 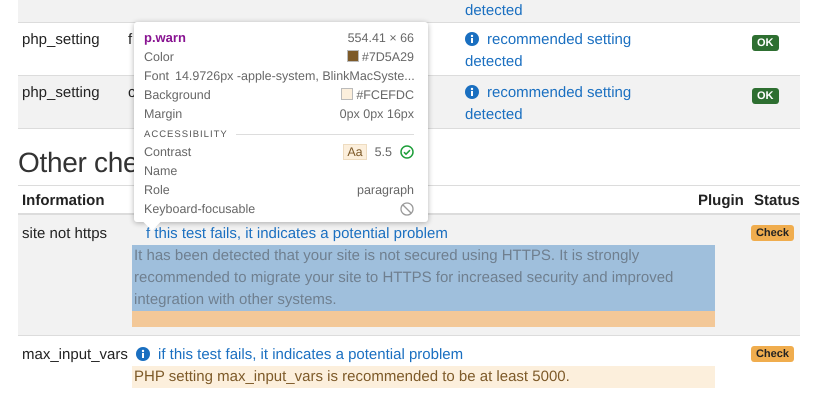 What do you see at coordinates (165, 37) in the screenshot?
I see `element-selector: p.warn` at bounding box center [165, 37].